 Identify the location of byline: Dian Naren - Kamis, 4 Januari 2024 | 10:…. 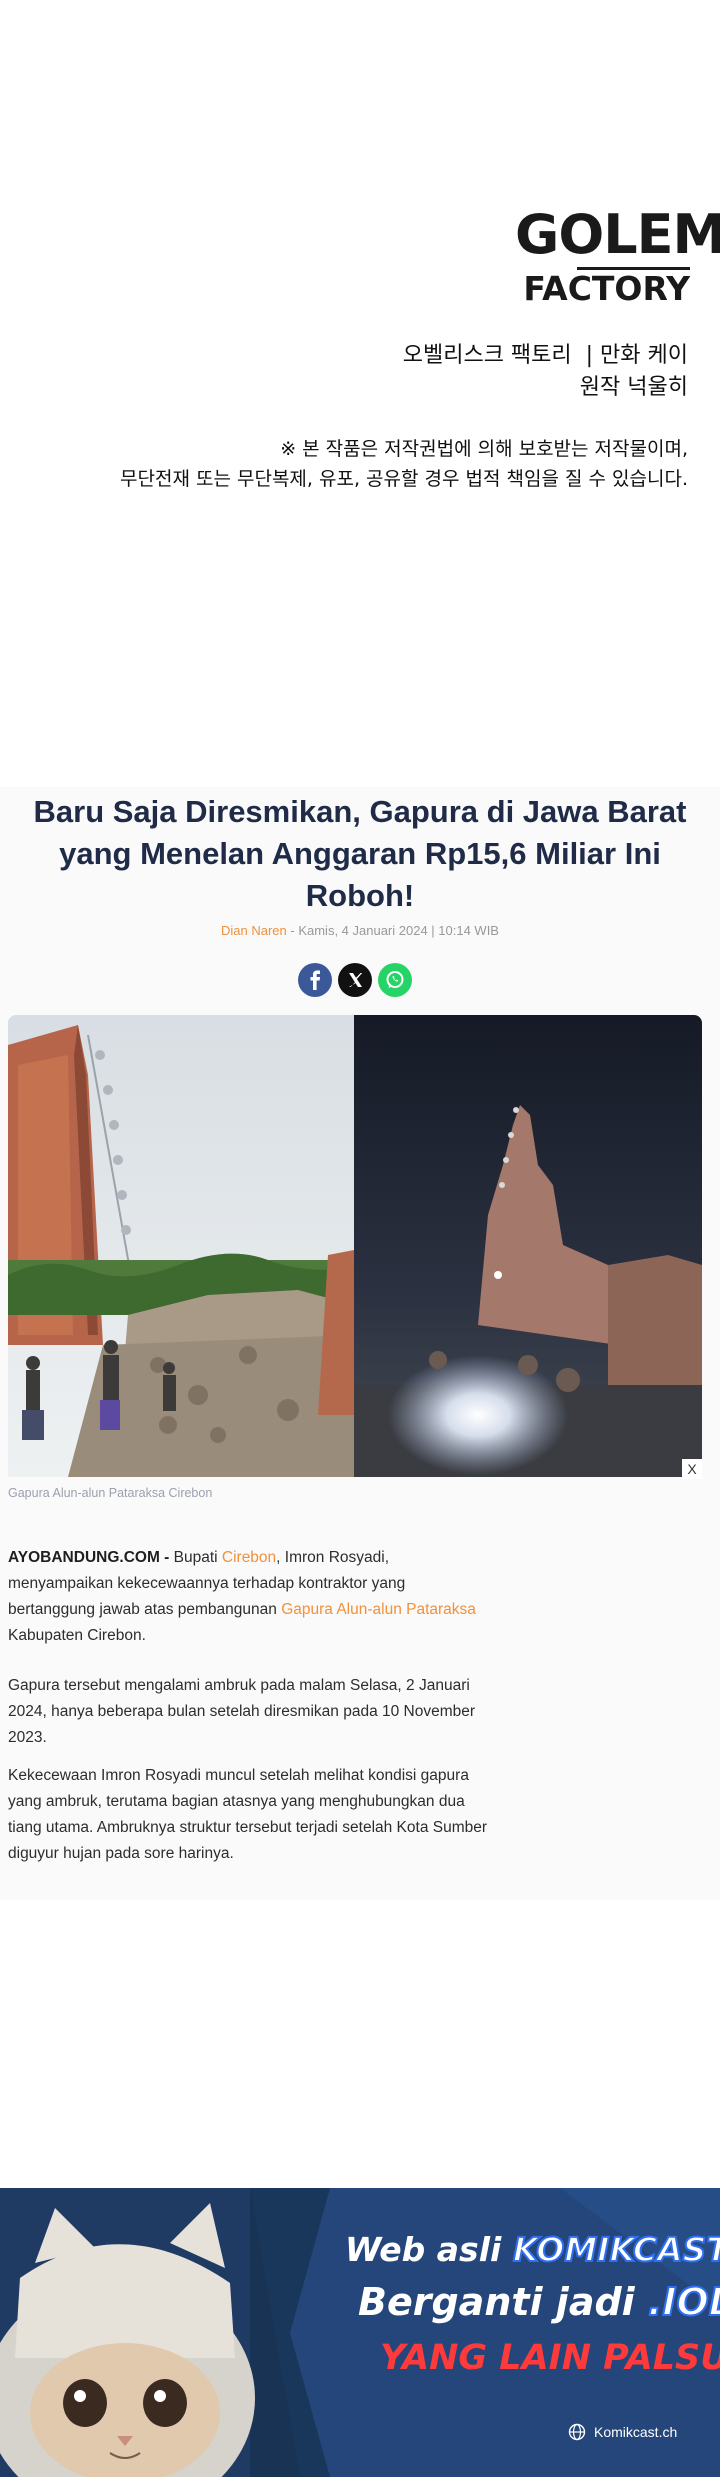
(360, 930).